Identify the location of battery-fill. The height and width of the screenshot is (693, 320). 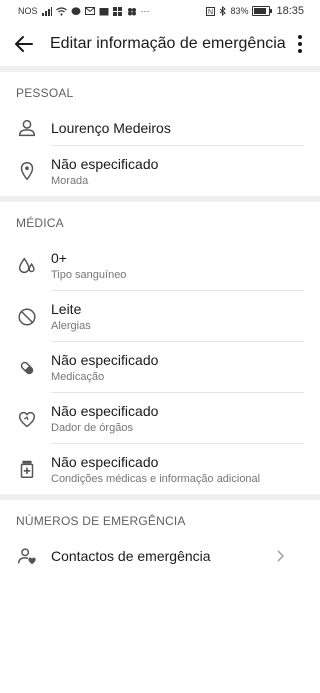
(260, 11).